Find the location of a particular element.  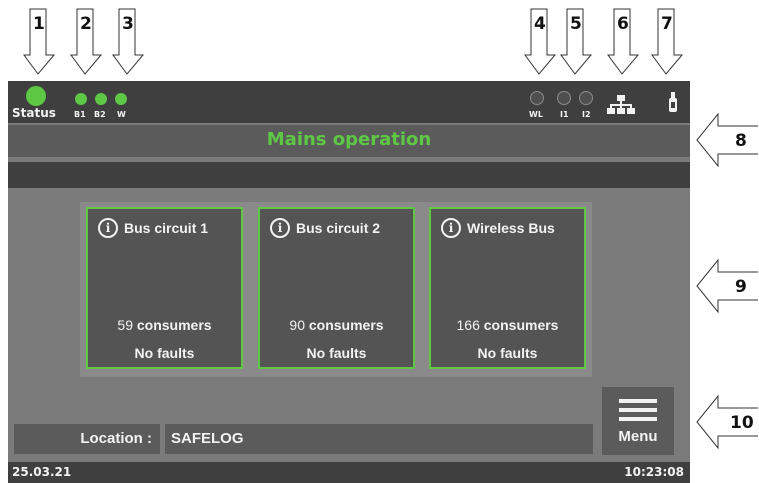

time-display: 10:23:08 is located at coordinates (654, 472).